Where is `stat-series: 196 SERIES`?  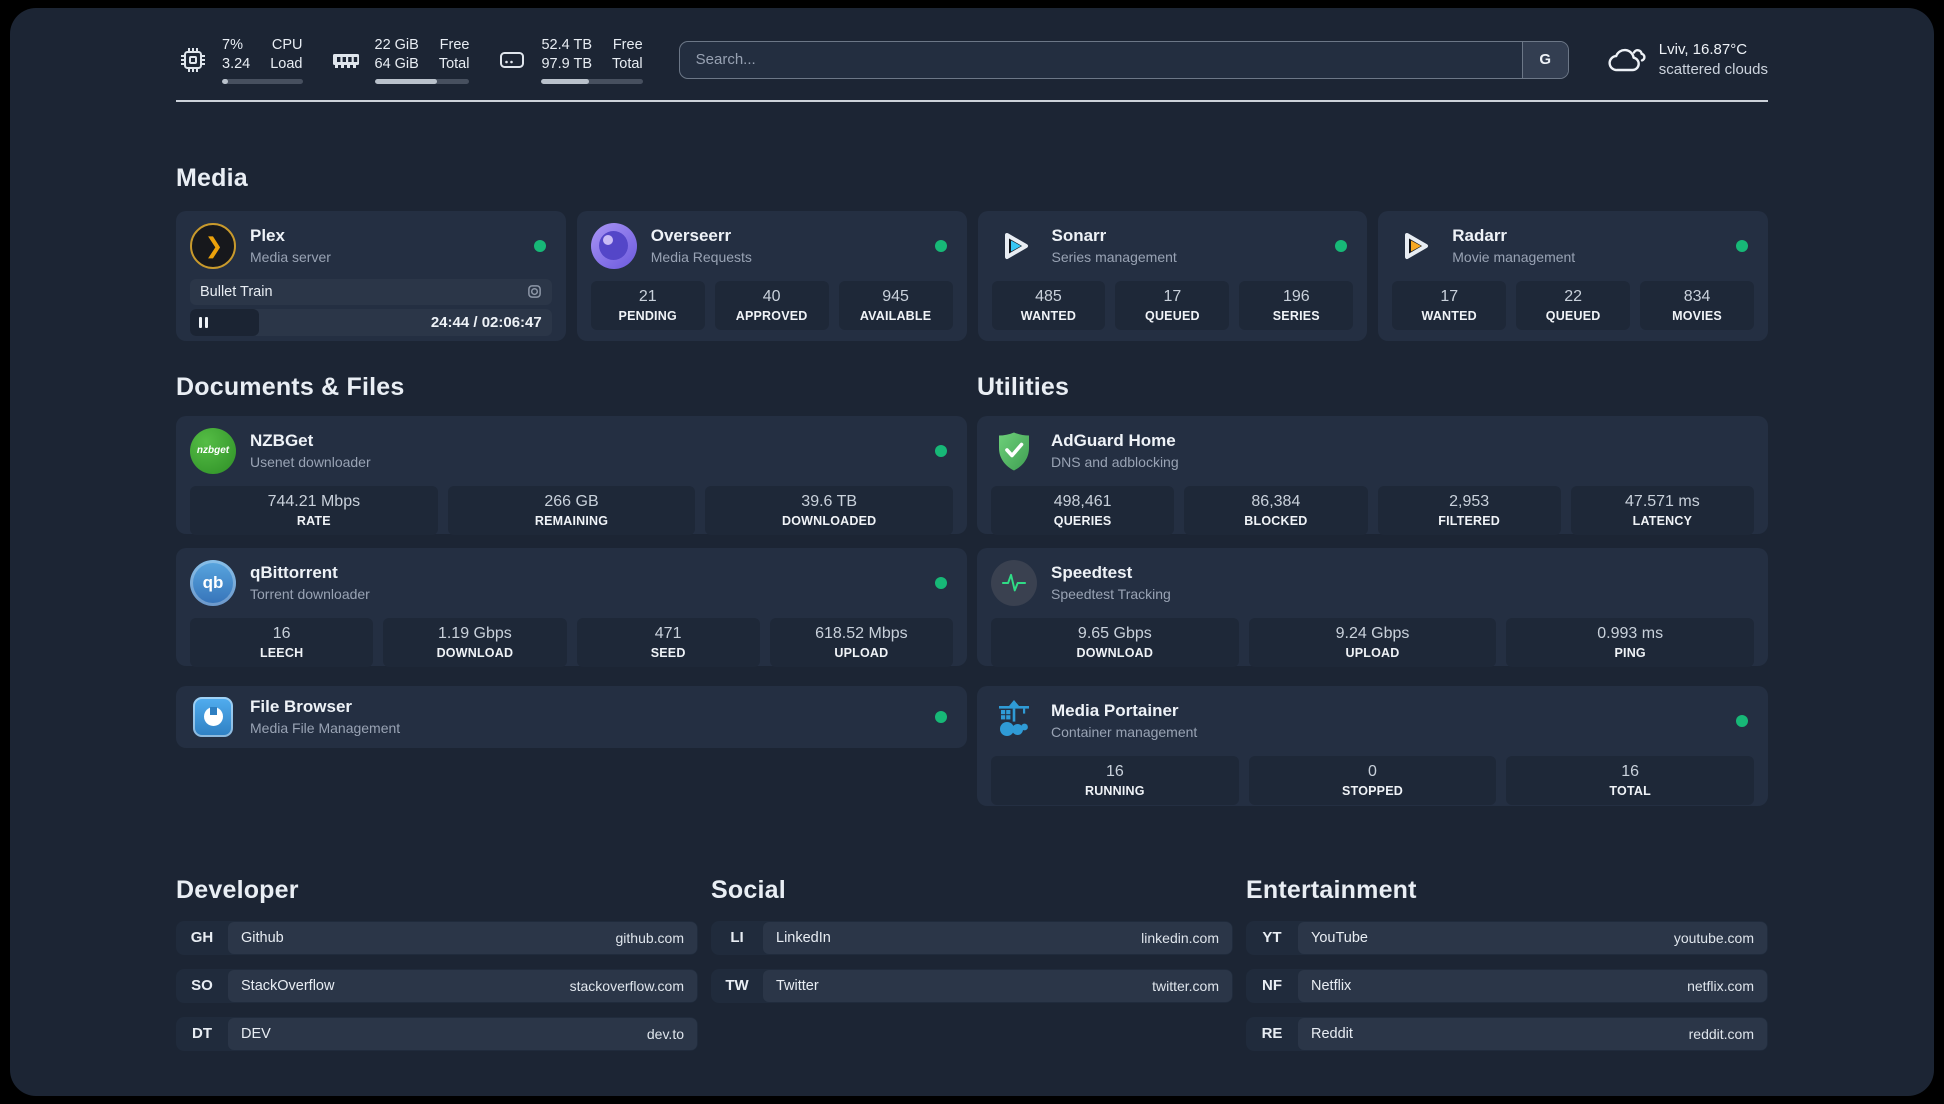
stat-series: 196 SERIES is located at coordinates (1296, 305).